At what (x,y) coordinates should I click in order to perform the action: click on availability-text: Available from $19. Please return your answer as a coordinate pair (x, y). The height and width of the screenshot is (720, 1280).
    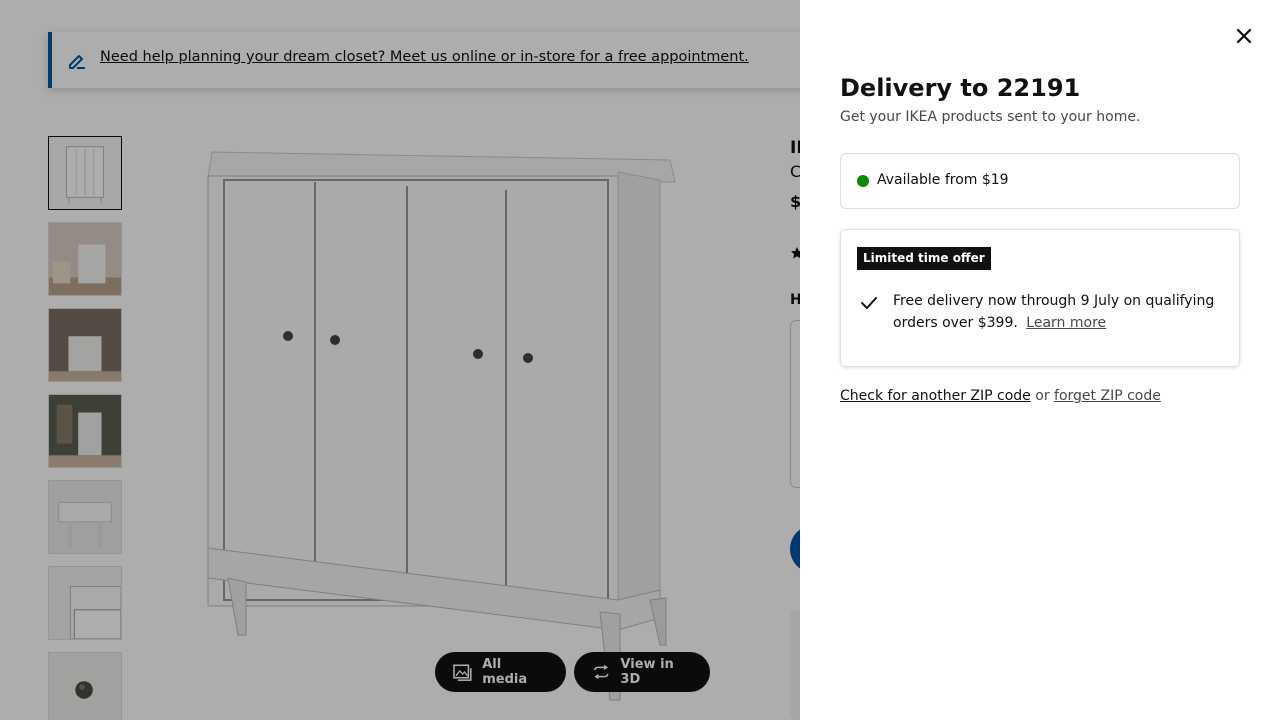
    Looking at the image, I should click on (943, 180).